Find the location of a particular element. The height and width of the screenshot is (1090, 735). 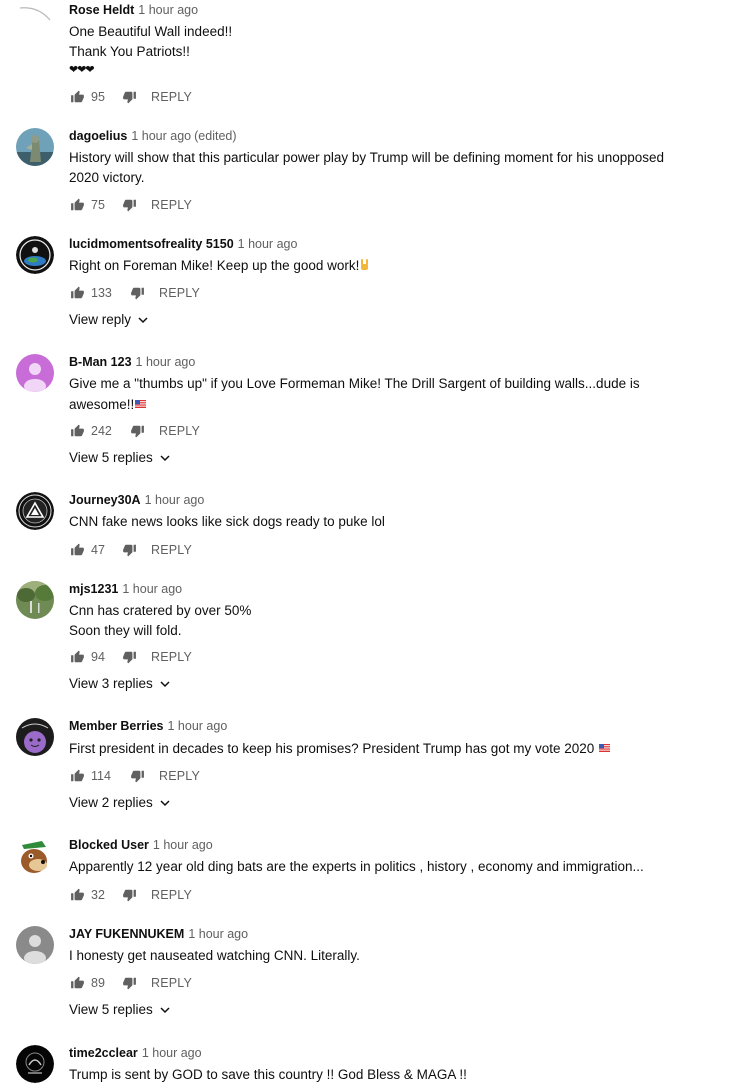

comment-author: Journey30A is located at coordinates (105, 500).